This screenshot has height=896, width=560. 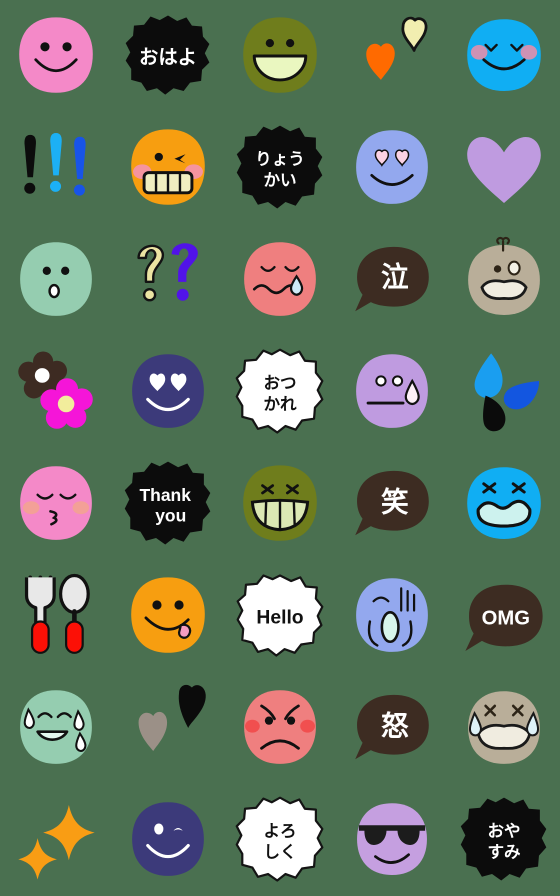 What do you see at coordinates (279, 851) in the screenshot?
I see `yoroshiku-line-2: しく` at bounding box center [279, 851].